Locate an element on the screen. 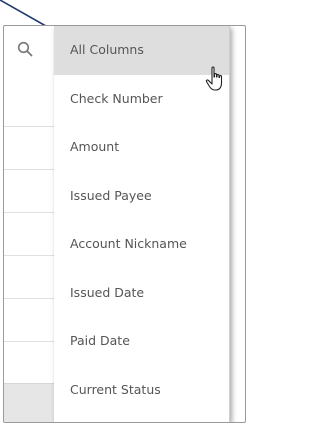  menu-item-current-status: Current Status is located at coordinates (141, 390).